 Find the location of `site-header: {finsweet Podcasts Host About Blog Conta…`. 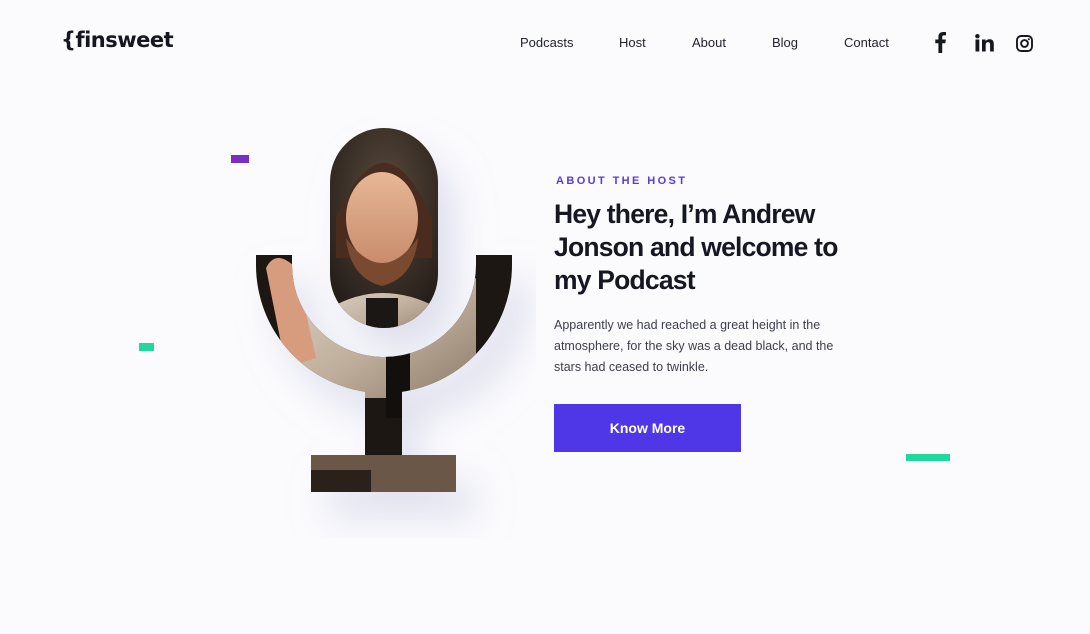

site-header: {finsweet Podcasts Host About Blog Conta… is located at coordinates (545, 43).